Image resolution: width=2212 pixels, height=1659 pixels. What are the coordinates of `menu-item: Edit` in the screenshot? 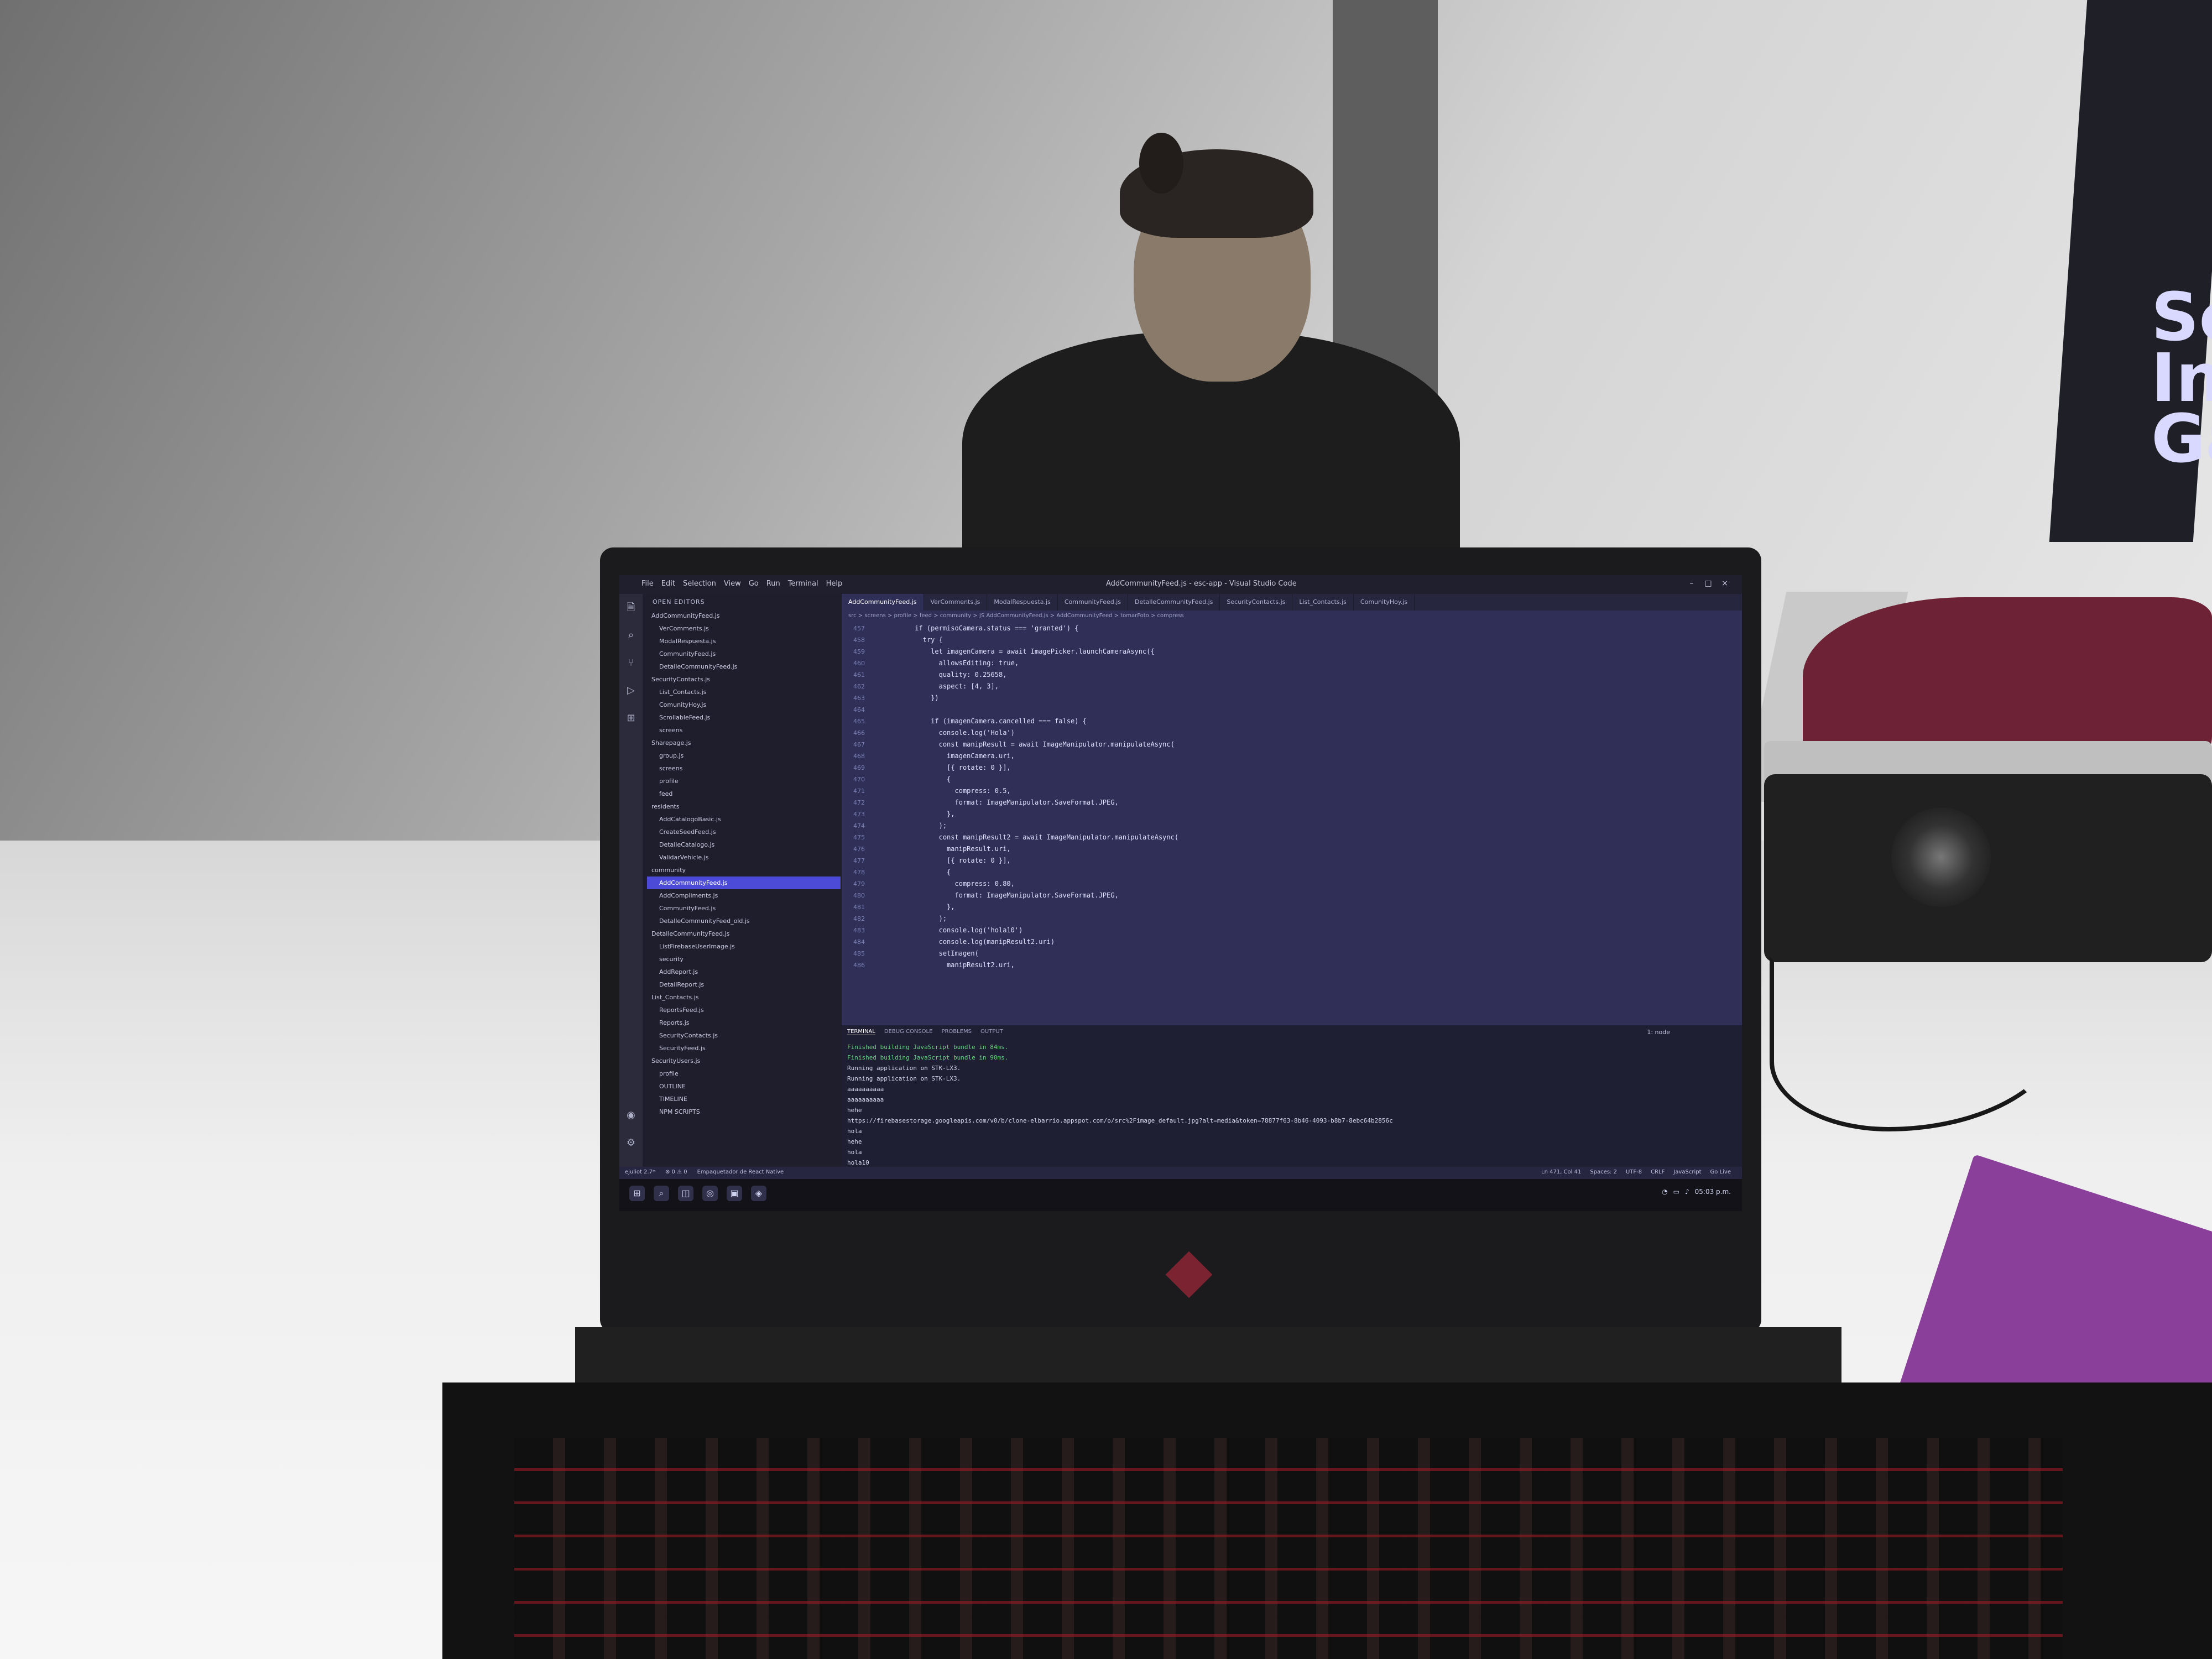 It's located at (668, 584).